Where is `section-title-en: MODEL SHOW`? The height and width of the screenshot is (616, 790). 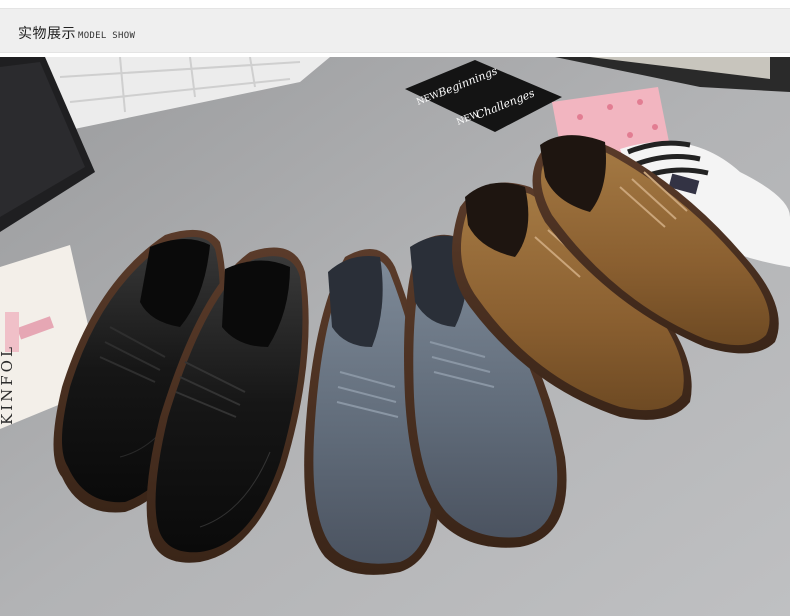 section-title-en: MODEL SHOW is located at coordinates (107, 36).